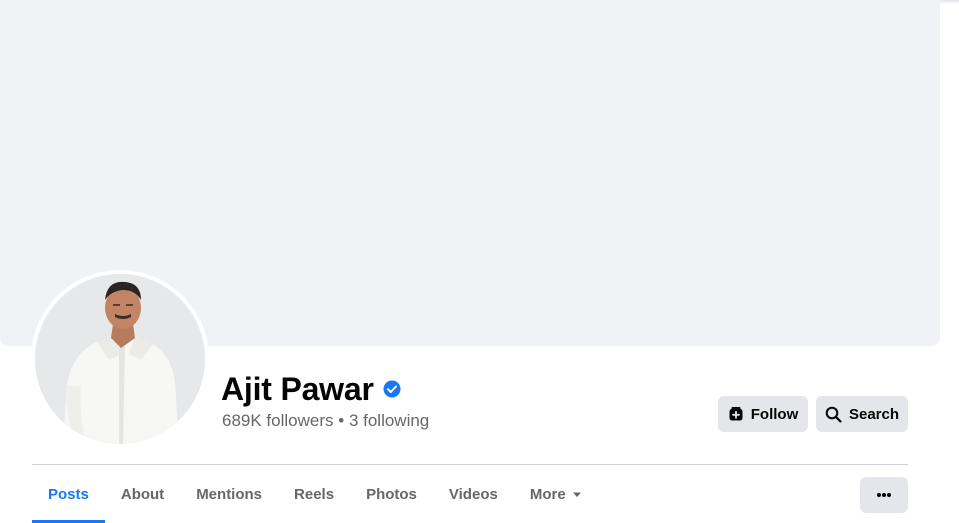  I want to click on tab-videos: Videos, so click(473, 494).